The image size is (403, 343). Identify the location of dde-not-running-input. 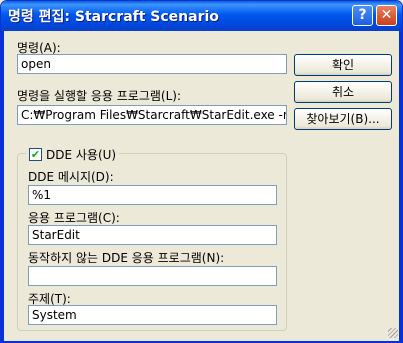
(152, 276).